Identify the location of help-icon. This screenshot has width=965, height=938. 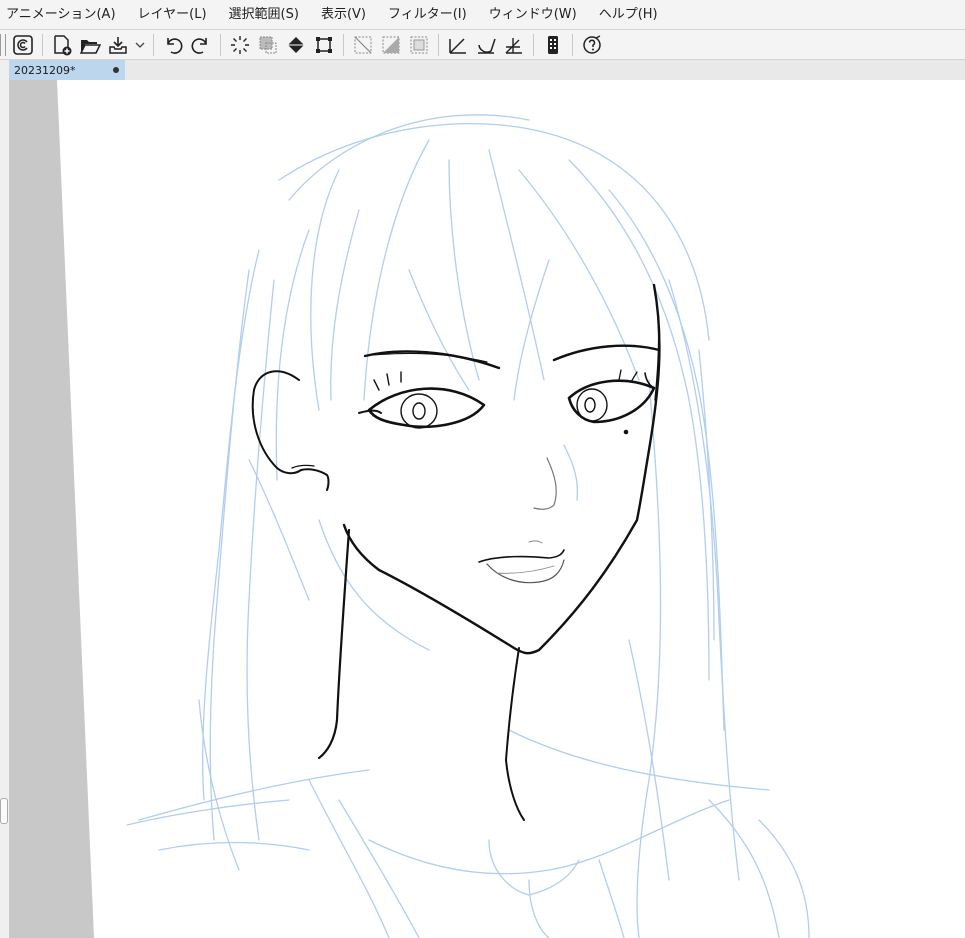
(592, 45).